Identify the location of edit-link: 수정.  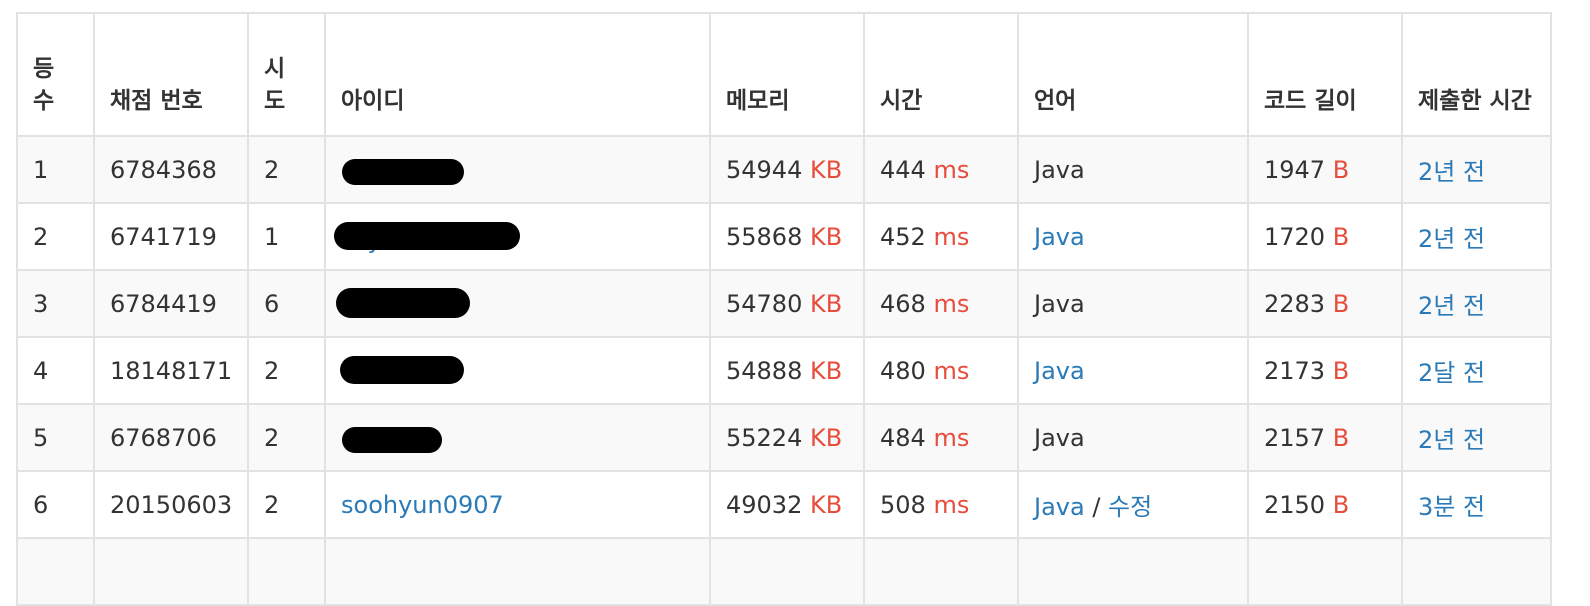
(1130, 507).